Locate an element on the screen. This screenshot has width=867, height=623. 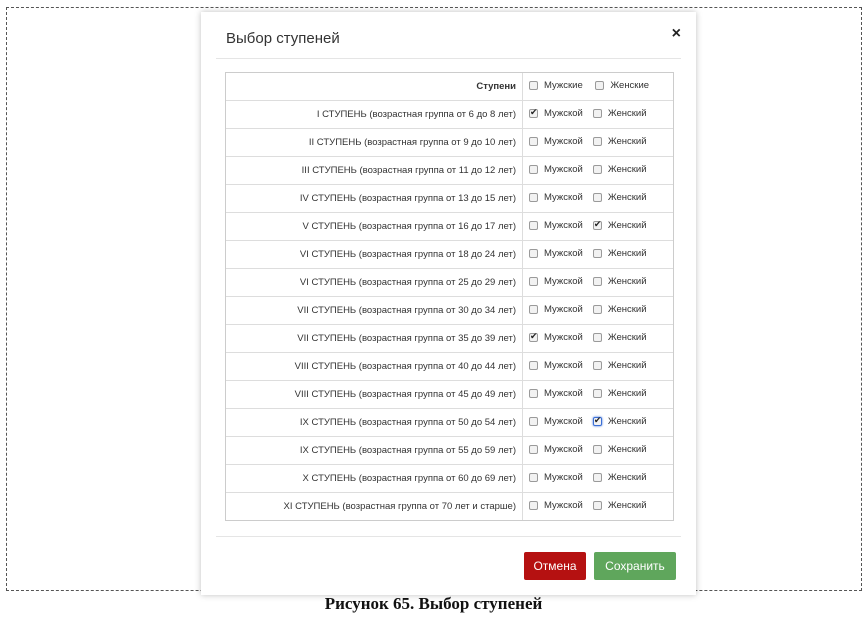
header-options: Мужские Женские is located at coordinates (597, 87).